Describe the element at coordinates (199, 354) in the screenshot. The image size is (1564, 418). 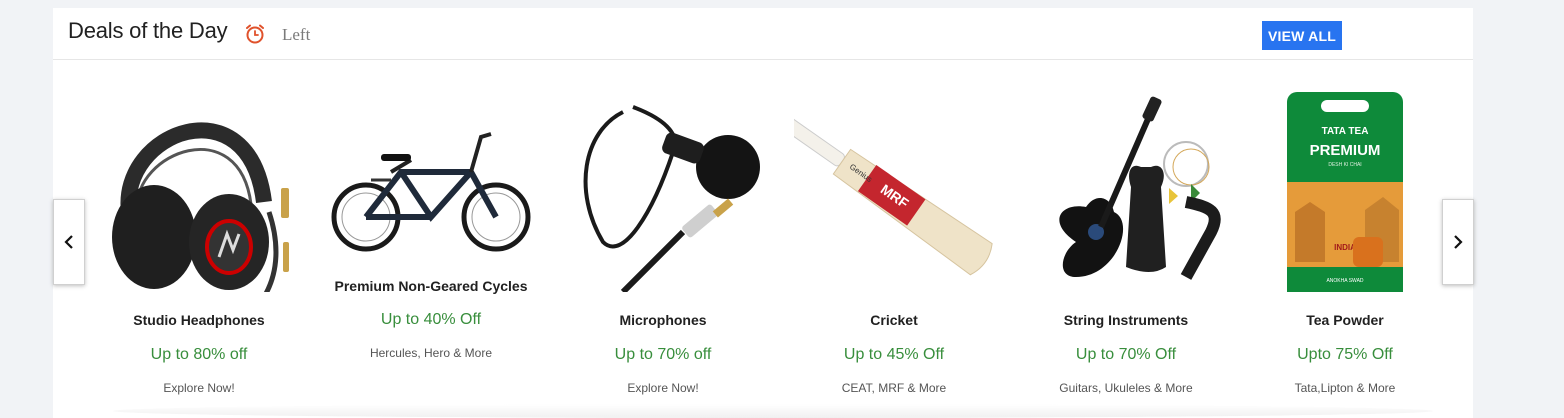
I see `deal-offer: Up to 80% off` at that location.